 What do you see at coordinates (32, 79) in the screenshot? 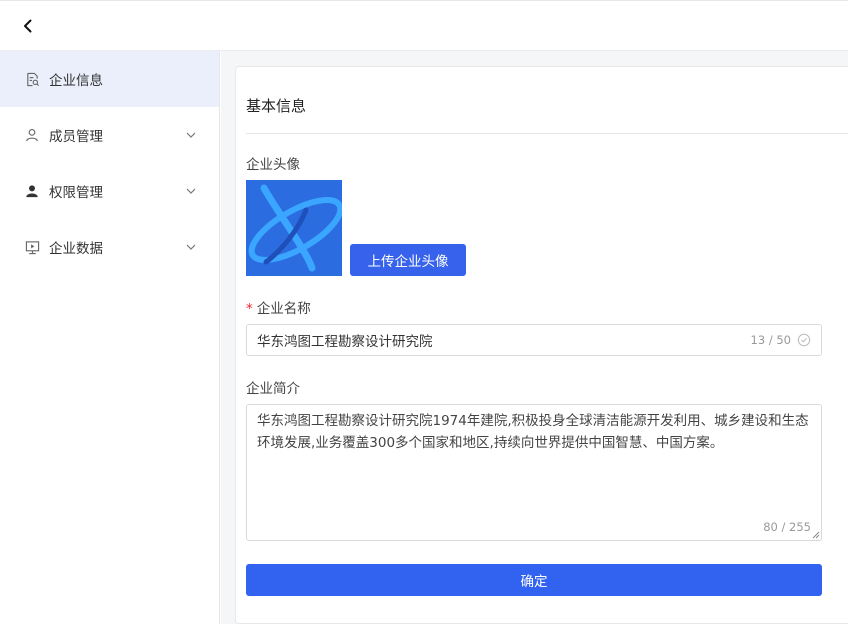
I see `document-search-icon` at bounding box center [32, 79].